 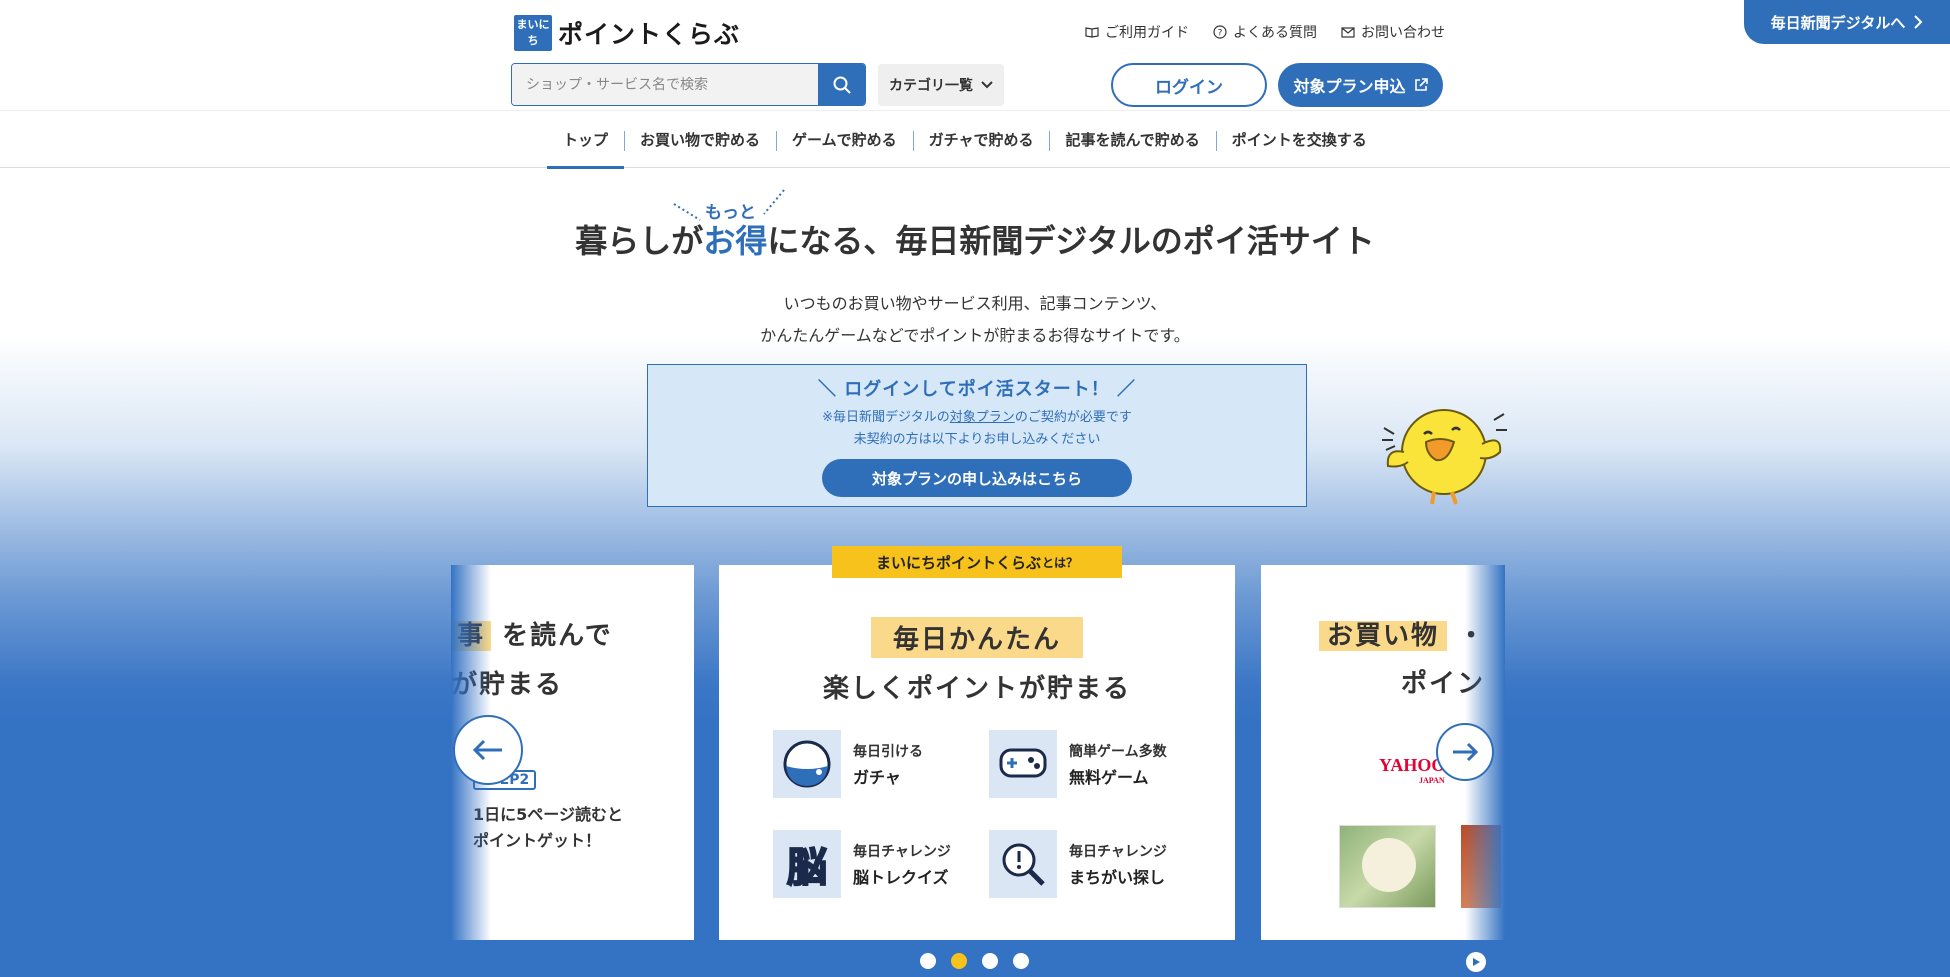 I want to click on digital-site-label: 毎日新聞デジタルへ, so click(x=1838, y=22).